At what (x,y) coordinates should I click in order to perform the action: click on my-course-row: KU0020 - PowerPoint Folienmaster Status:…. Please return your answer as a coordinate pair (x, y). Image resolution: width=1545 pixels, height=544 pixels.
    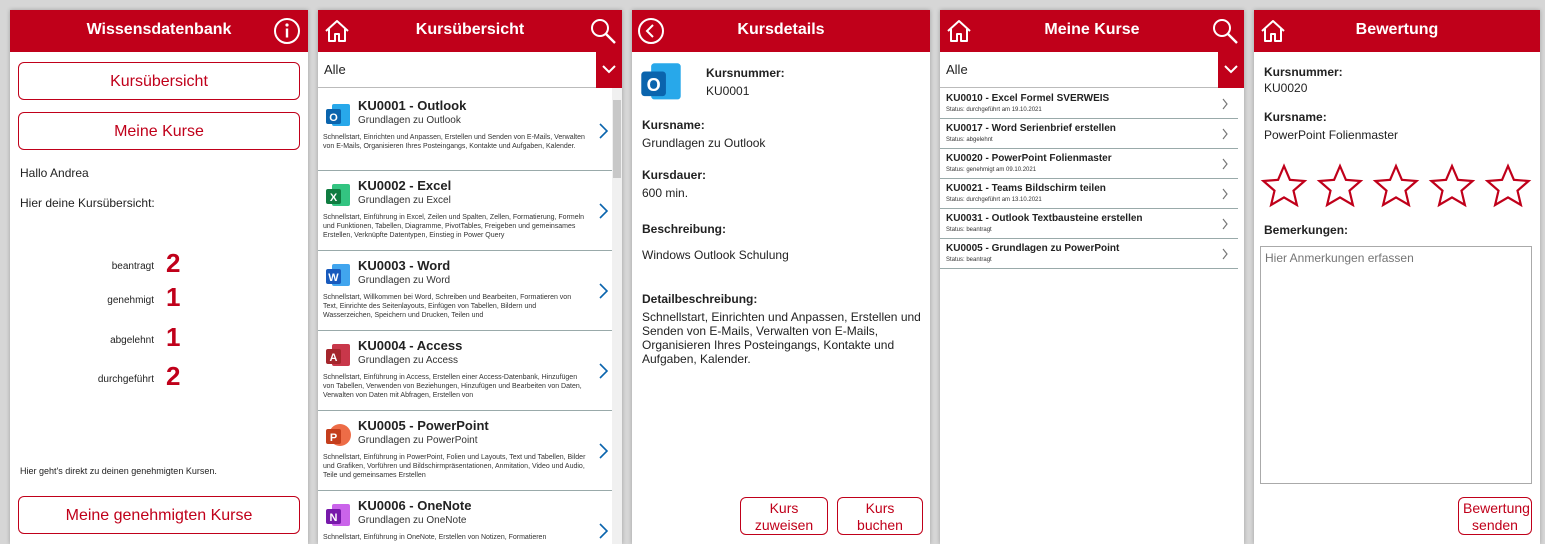
    Looking at the image, I should click on (1089, 164).